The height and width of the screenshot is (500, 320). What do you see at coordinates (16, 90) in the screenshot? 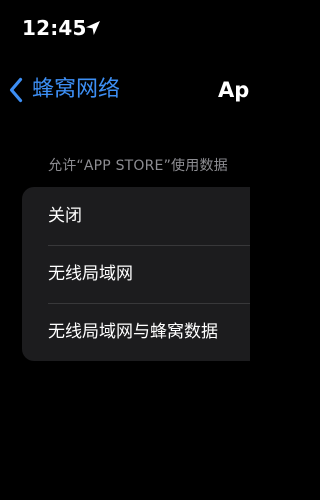
I see `chevron-left-icon` at bounding box center [16, 90].